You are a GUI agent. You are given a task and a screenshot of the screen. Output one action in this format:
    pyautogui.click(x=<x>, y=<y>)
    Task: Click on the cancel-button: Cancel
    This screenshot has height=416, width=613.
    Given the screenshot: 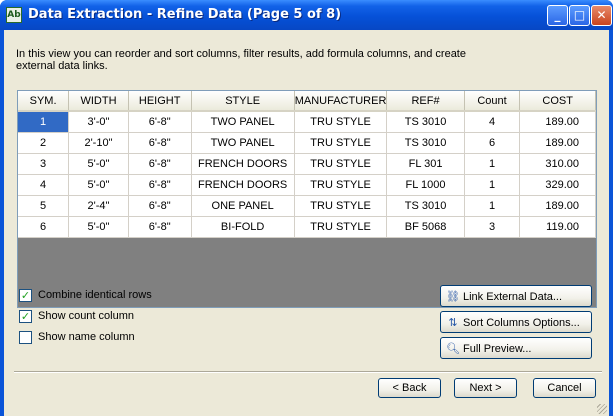 What is the action you would take?
    pyautogui.click(x=564, y=388)
    